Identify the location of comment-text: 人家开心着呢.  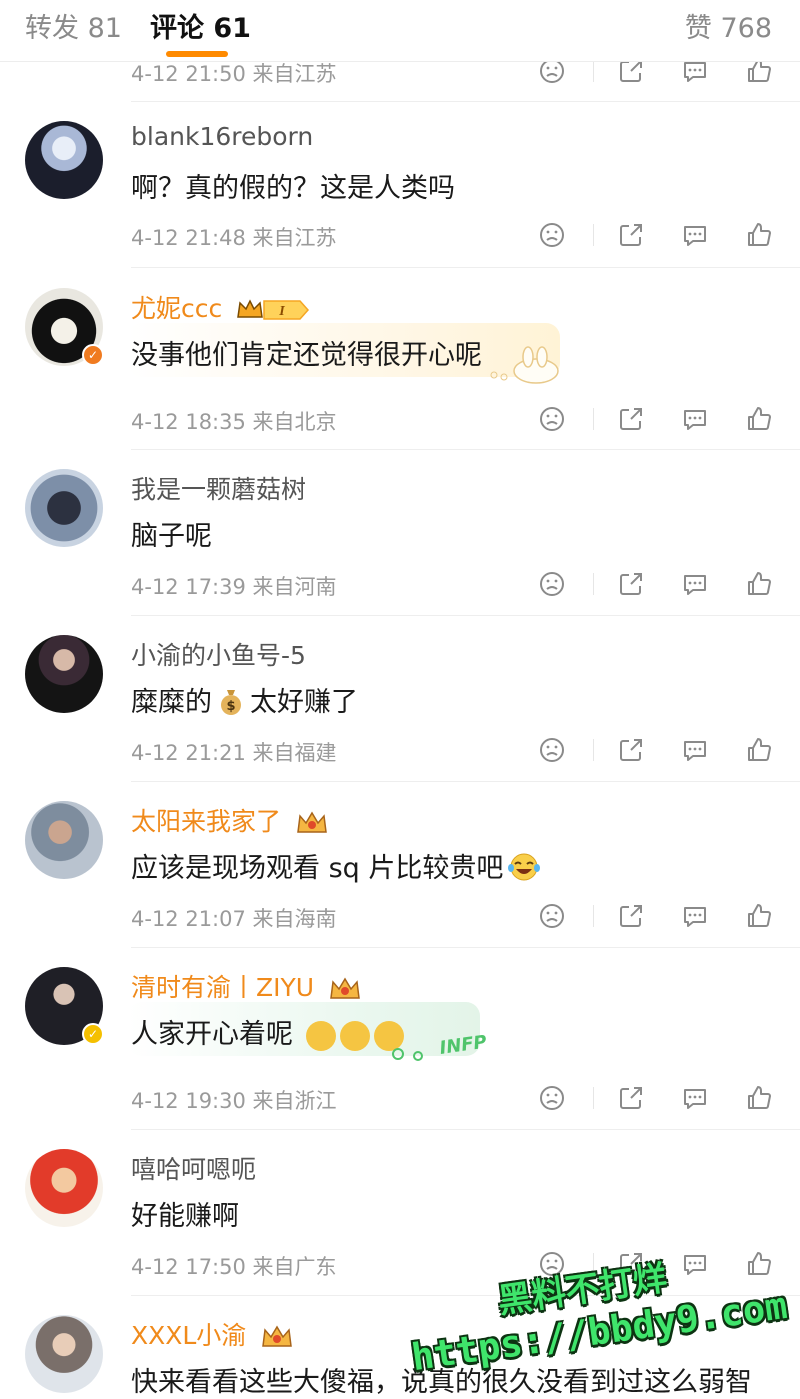
(267, 1031).